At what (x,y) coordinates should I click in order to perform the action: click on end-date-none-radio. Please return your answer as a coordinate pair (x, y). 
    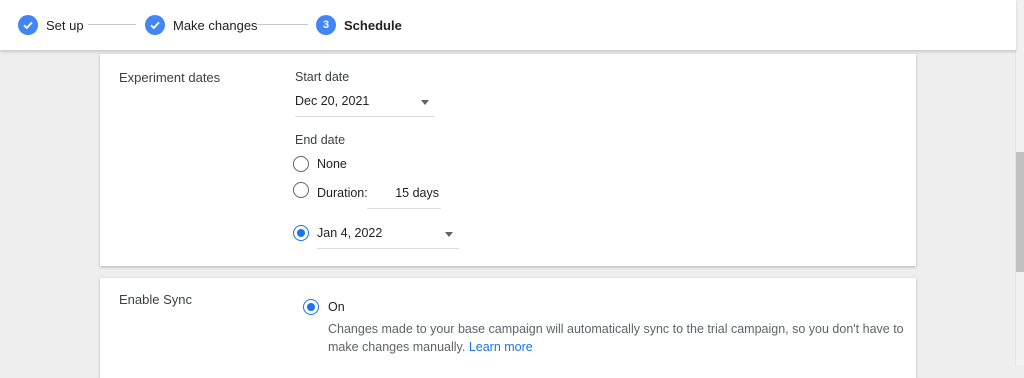
    Looking at the image, I should click on (301, 164).